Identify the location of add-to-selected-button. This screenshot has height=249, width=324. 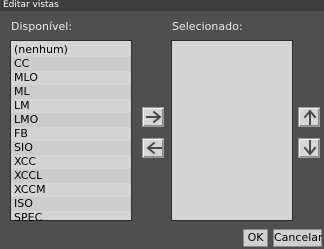
(153, 117).